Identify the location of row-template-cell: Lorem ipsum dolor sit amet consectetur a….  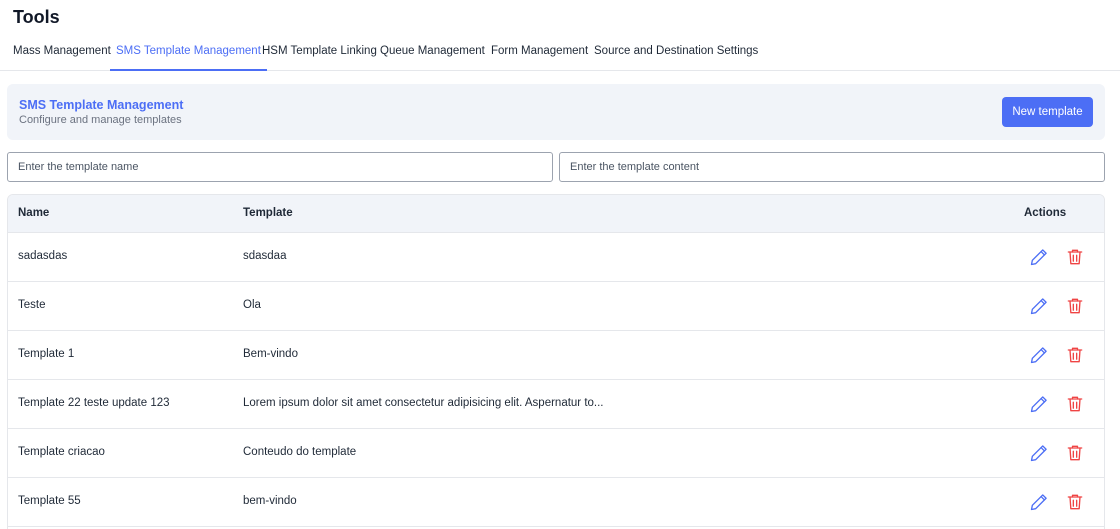
(423, 403).